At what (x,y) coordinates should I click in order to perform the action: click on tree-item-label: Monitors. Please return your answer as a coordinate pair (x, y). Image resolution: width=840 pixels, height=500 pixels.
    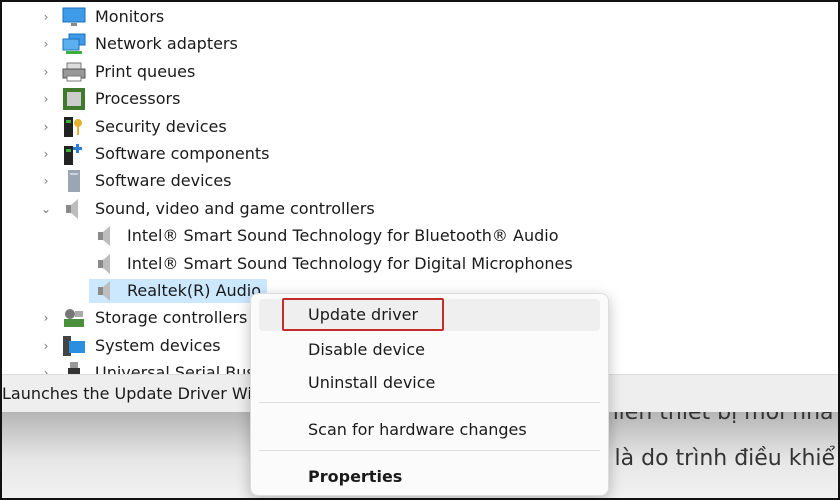
    Looking at the image, I should click on (130, 16).